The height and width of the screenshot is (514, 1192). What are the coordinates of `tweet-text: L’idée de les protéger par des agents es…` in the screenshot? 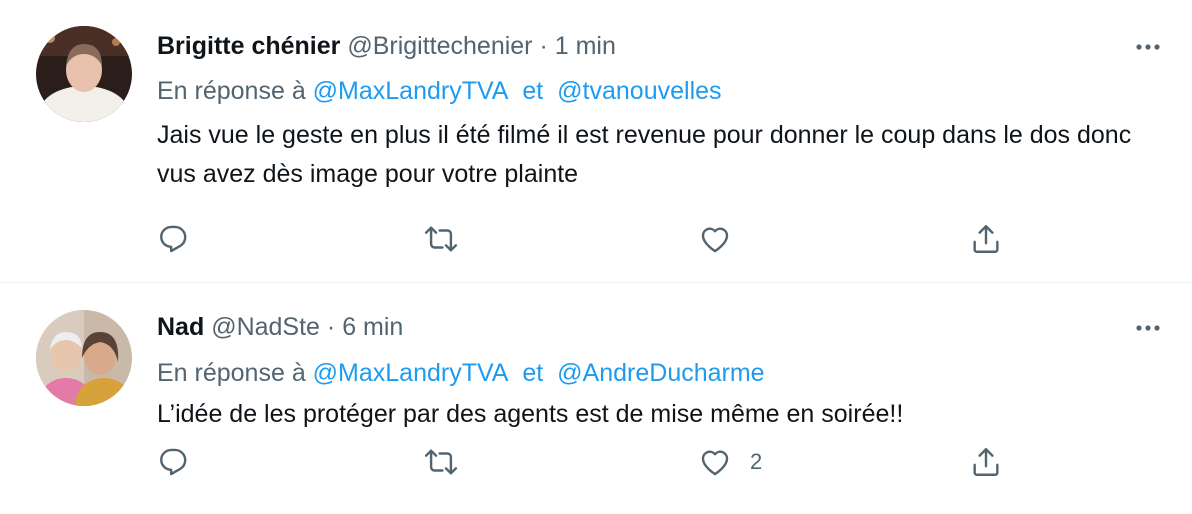 It's located at (530, 414).